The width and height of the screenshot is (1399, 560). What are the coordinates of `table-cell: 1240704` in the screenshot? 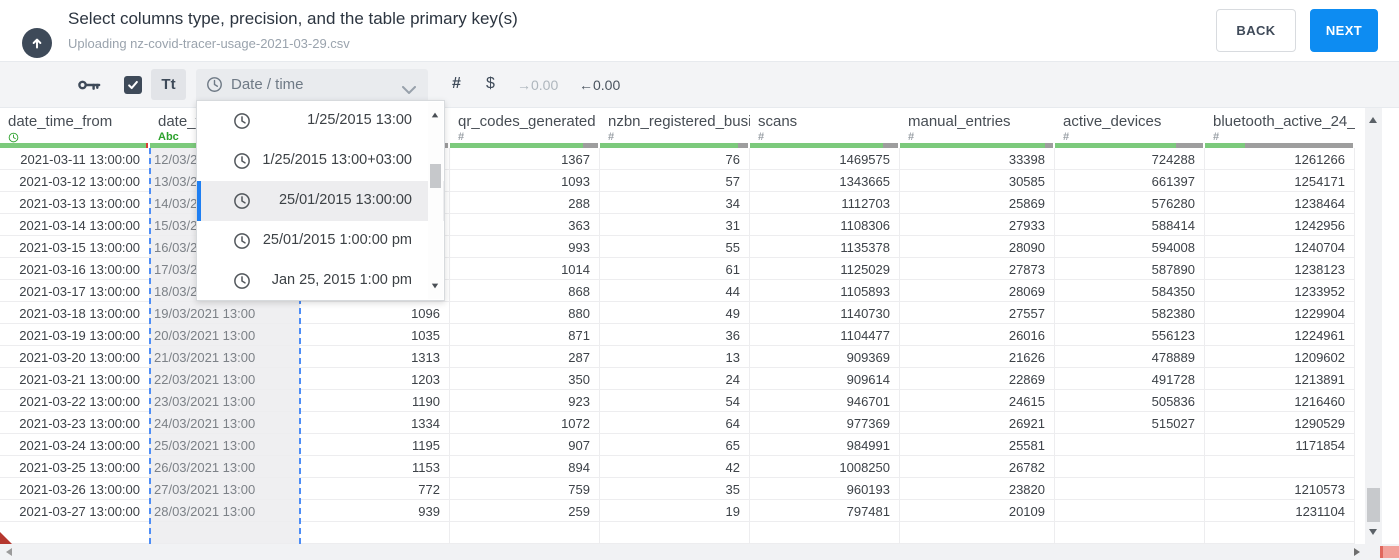 It's located at (1280, 247).